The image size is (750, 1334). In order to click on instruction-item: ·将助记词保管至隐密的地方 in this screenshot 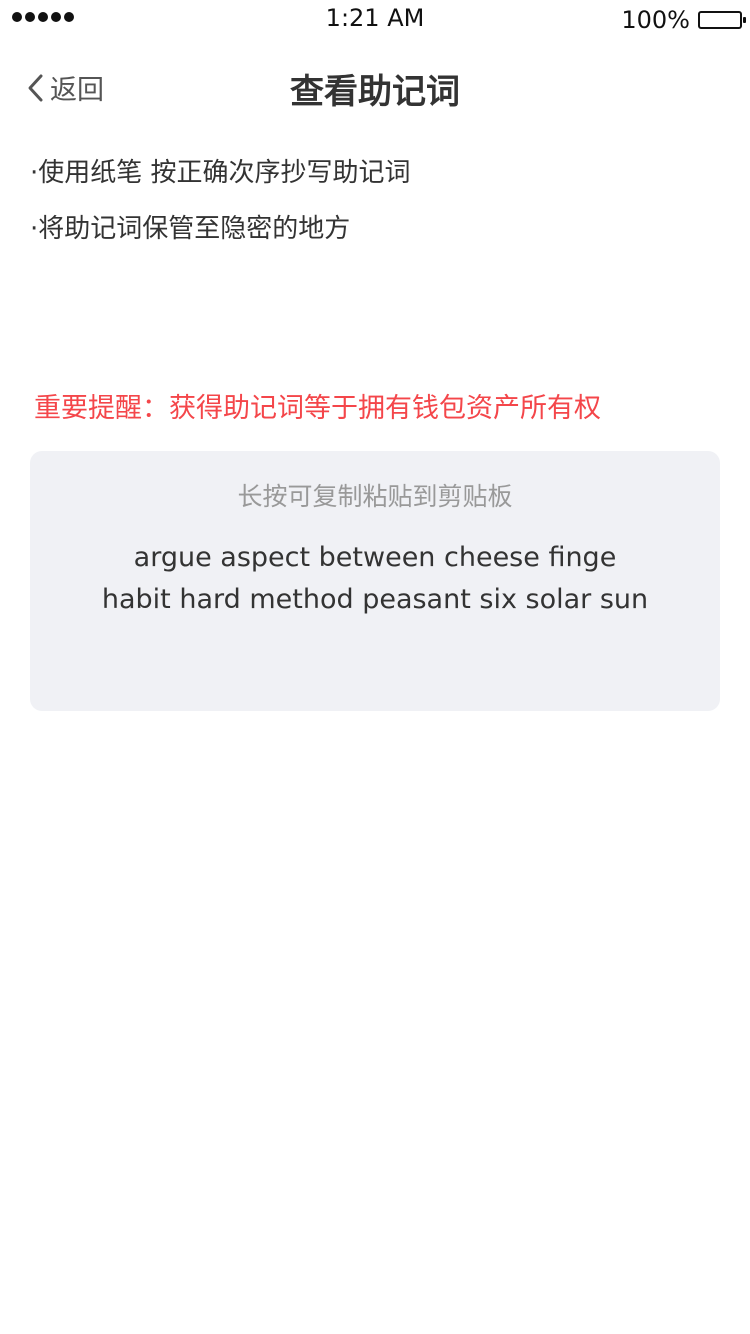, I will do `click(190, 229)`.